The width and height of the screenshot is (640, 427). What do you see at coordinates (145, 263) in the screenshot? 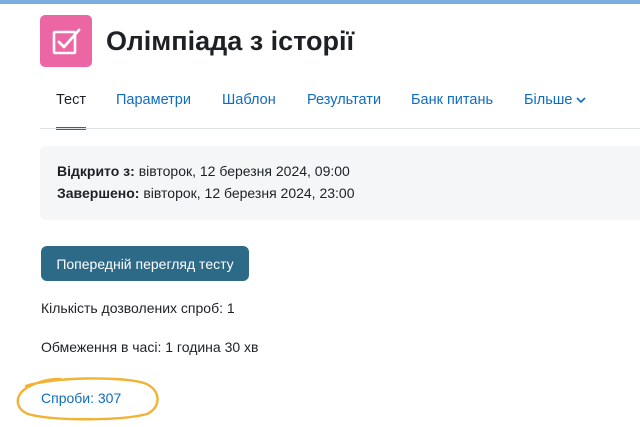
I see `preview-quiz-button: Попередній перегляд тесту` at bounding box center [145, 263].